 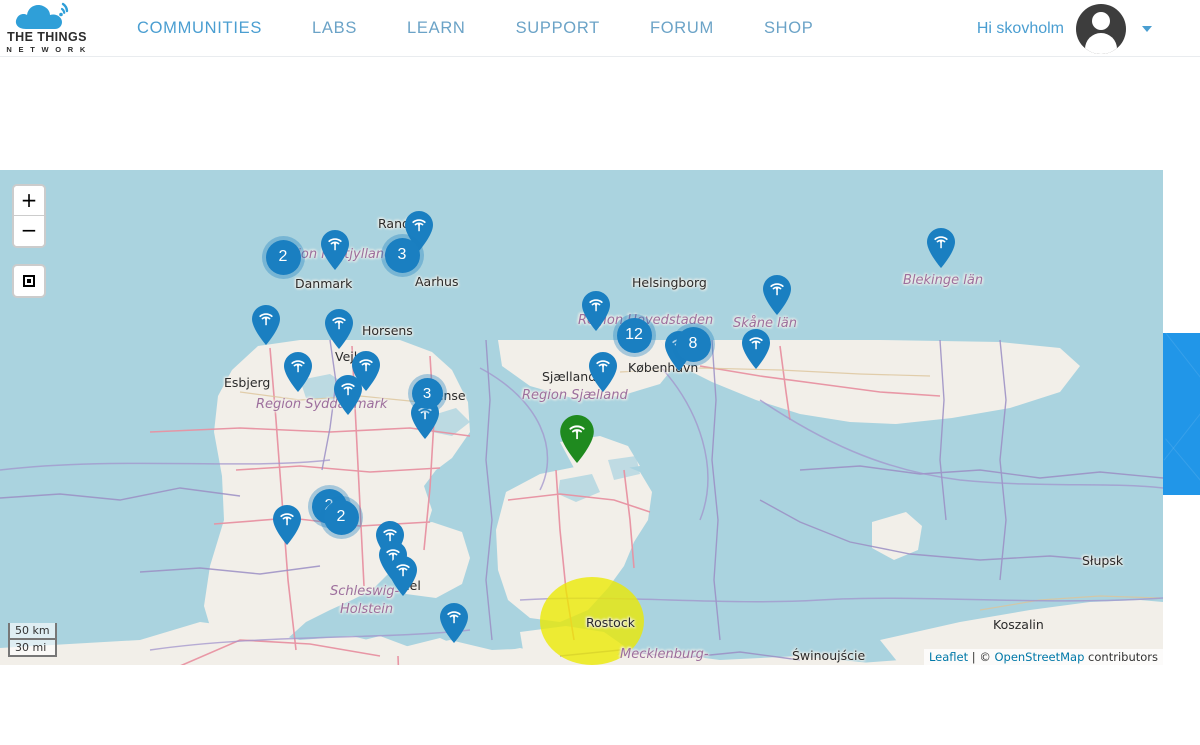 What do you see at coordinates (1101, 20) in the screenshot?
I see `avatar-head` at bounding box center [1101, 20].